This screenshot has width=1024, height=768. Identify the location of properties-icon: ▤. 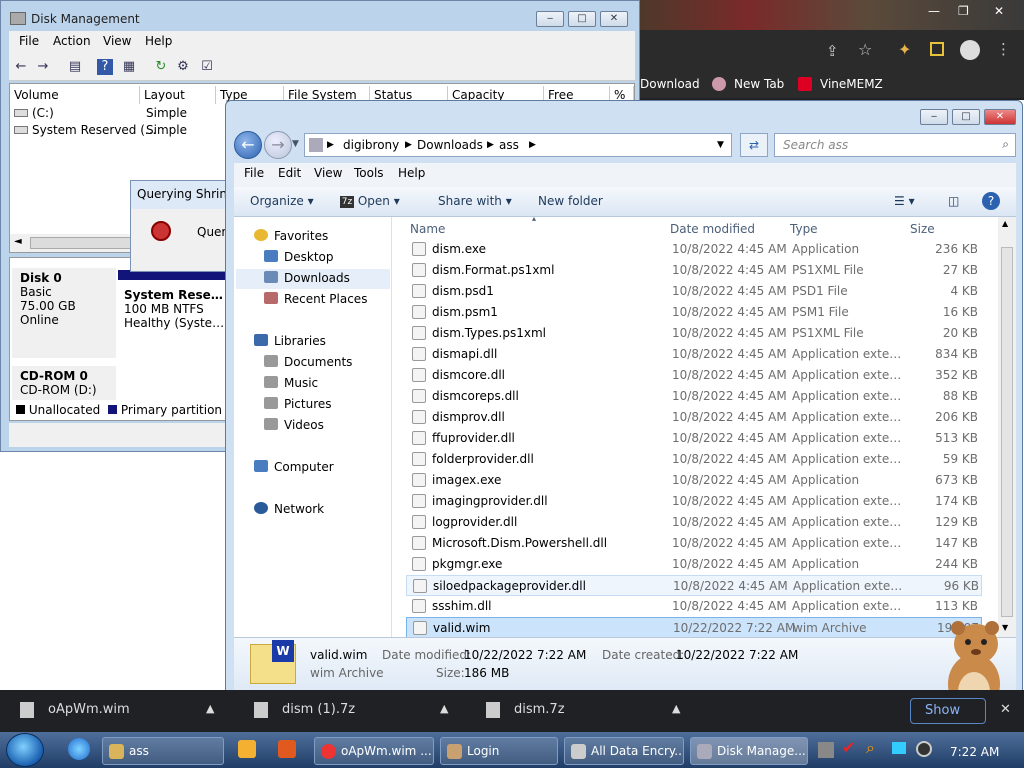
(75, 67).